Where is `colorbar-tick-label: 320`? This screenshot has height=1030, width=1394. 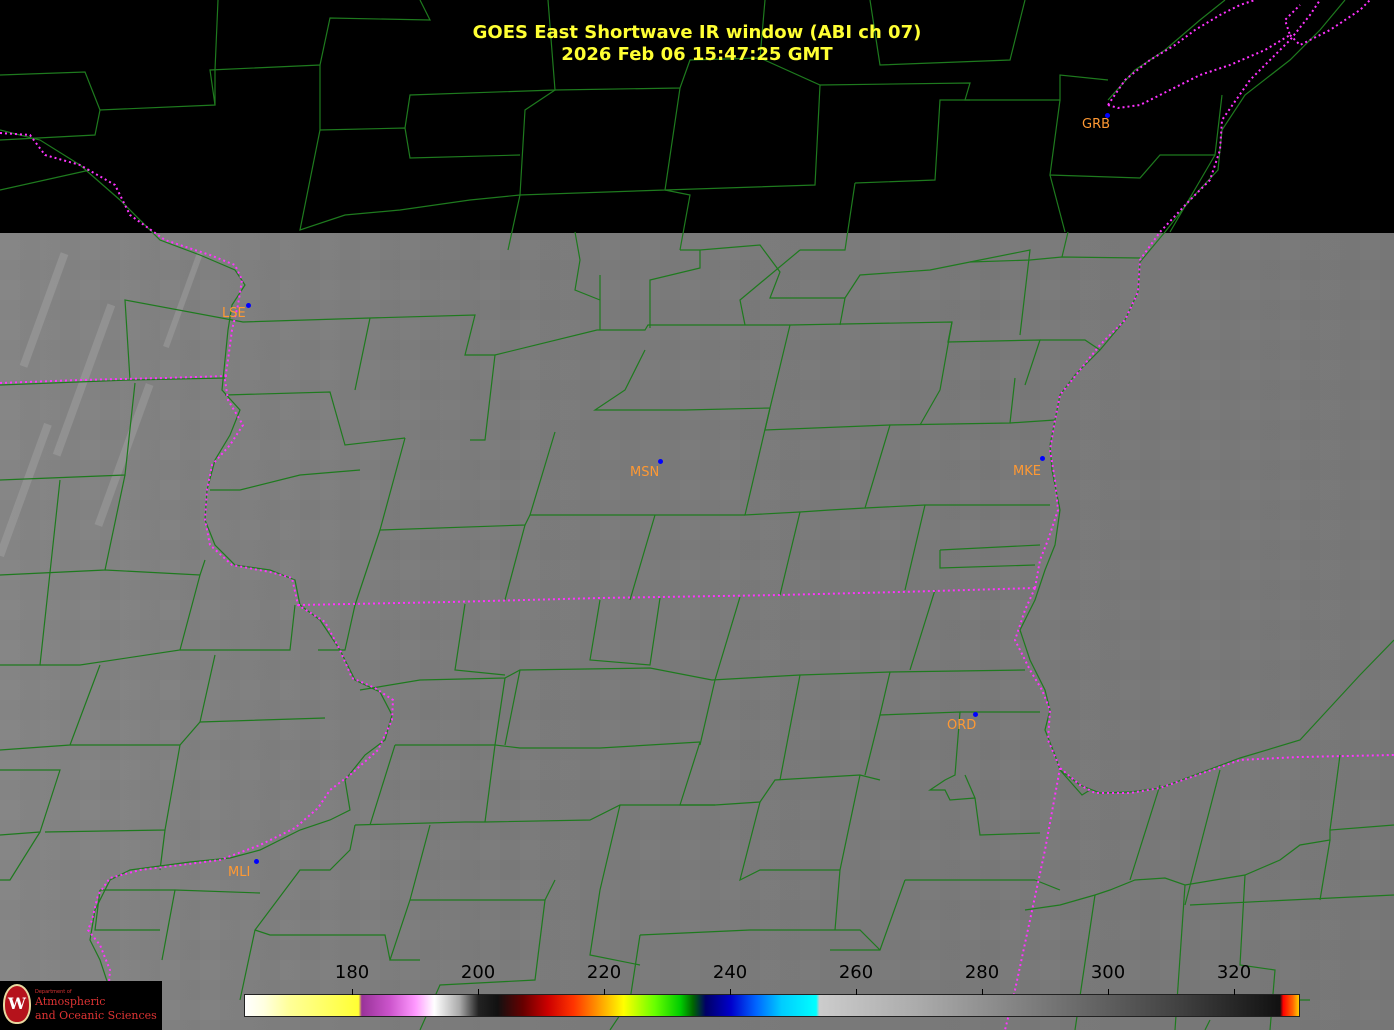 colorbar-tick-label: 320 is located at coordinates (1234, 972).